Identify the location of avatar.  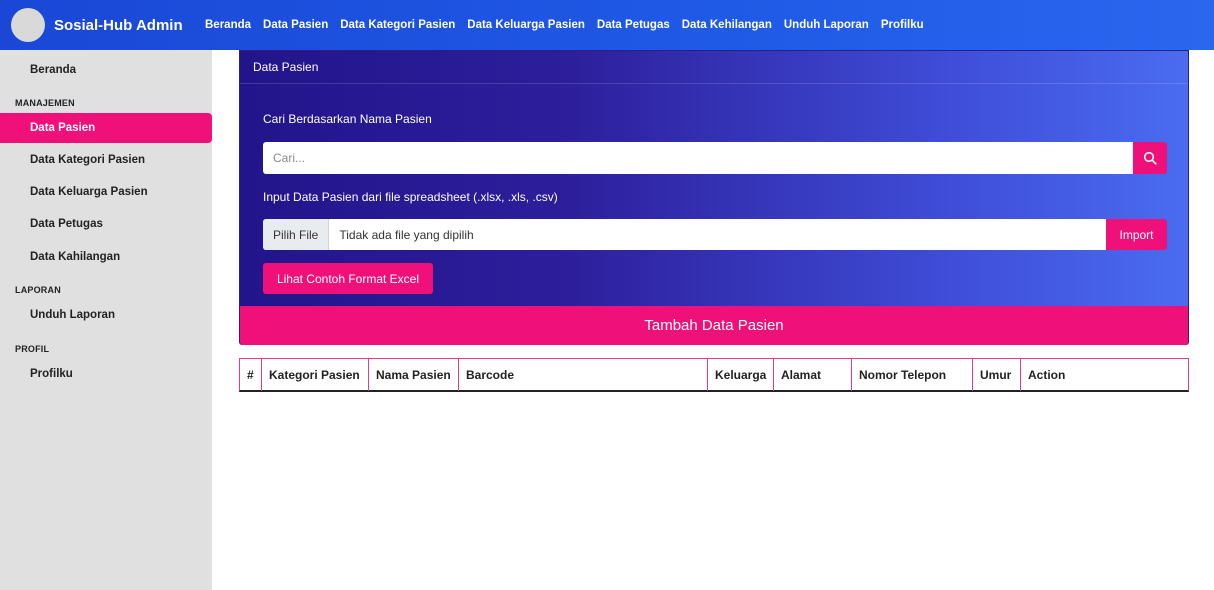
(28, 25).